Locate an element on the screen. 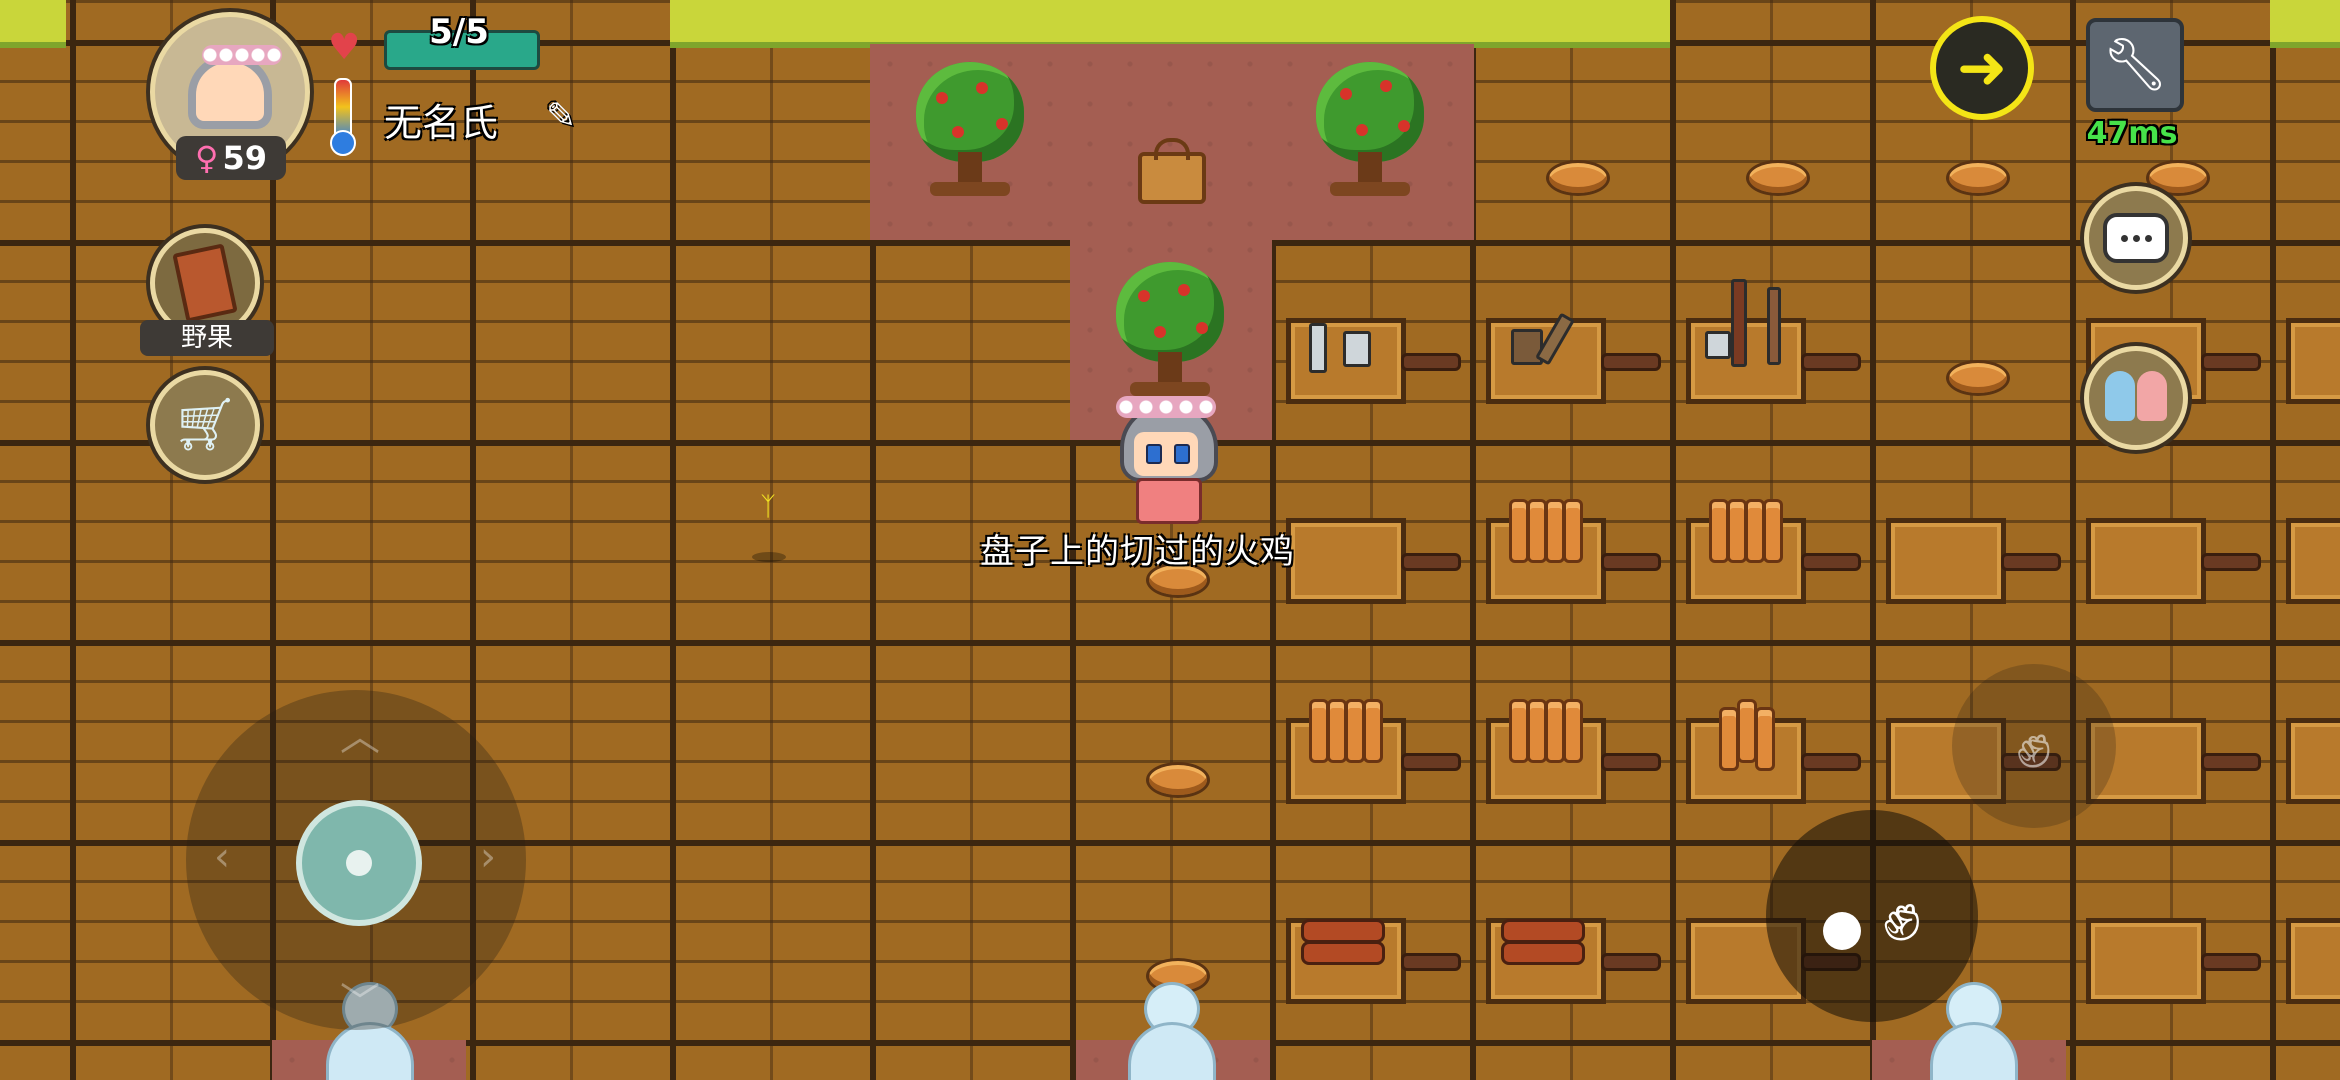 Image resolution: width=2340 pixels, height=1080 pixels. joystick-knob is located at coordinates (359, 863).